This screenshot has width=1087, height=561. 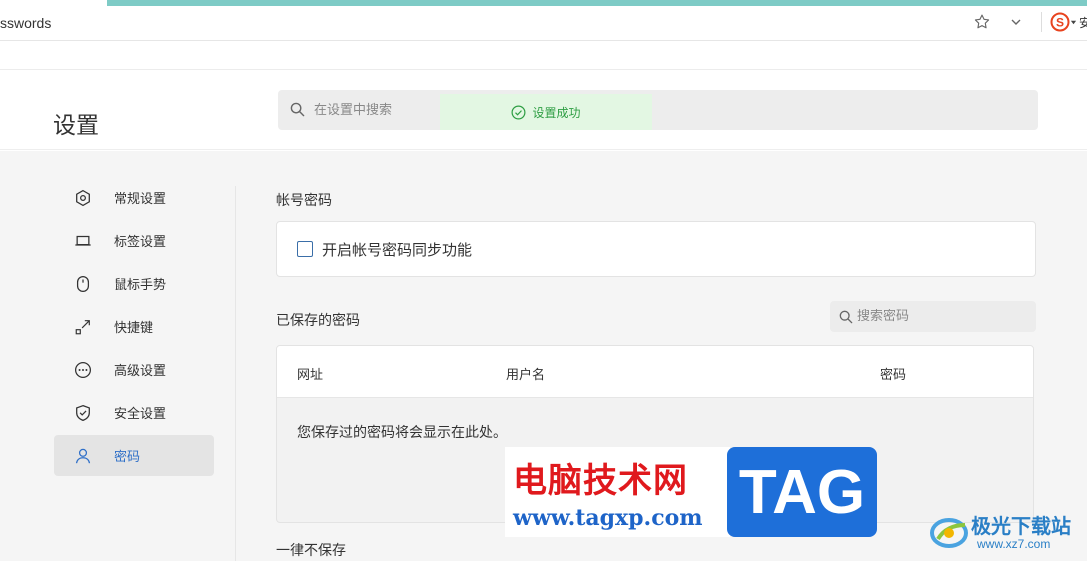 What do you see at coordinates (658, 110) in the screenshot?
I see `settings-search-bar: 设置成功` at bounding box center [658, 110].